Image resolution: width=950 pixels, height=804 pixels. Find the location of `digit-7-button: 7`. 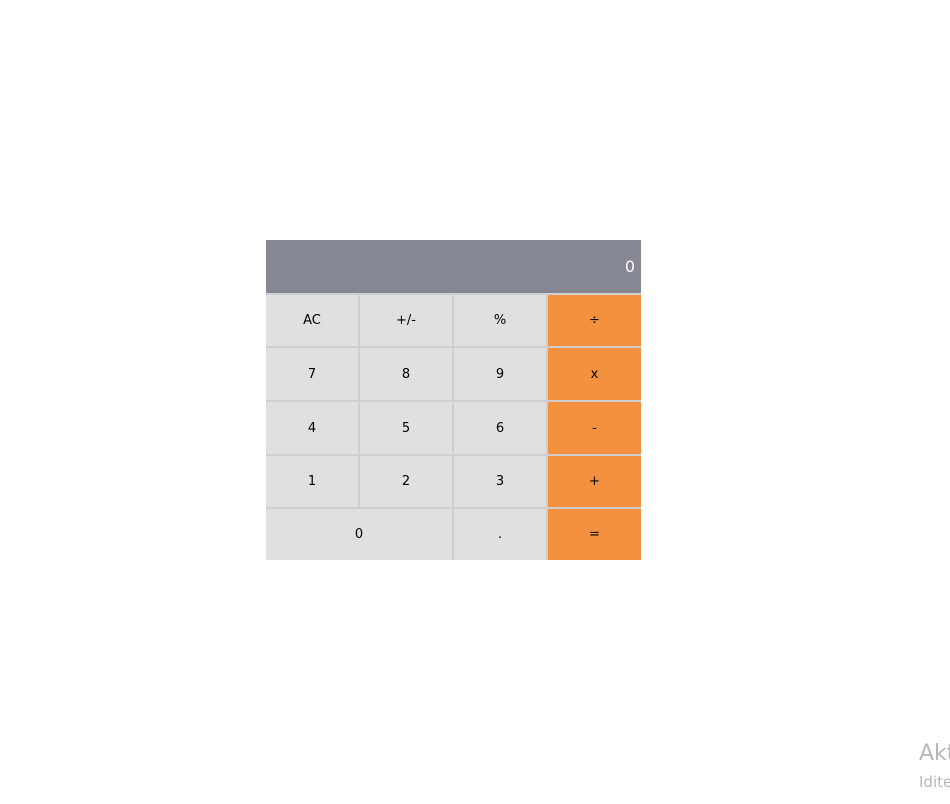

digit-7-button: 7 is located at coordinates (312, 374).